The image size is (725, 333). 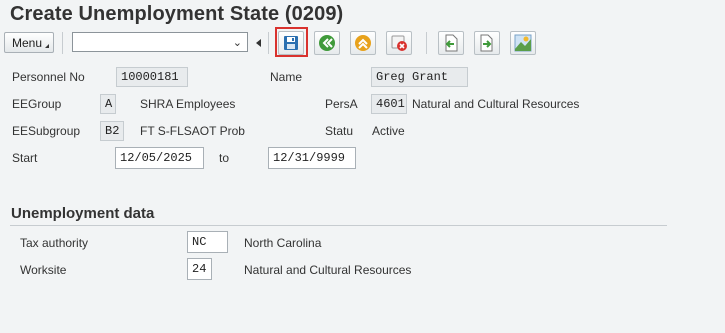 I want to click on toolbar: Menu ⌄, so click(x=362, y=44).